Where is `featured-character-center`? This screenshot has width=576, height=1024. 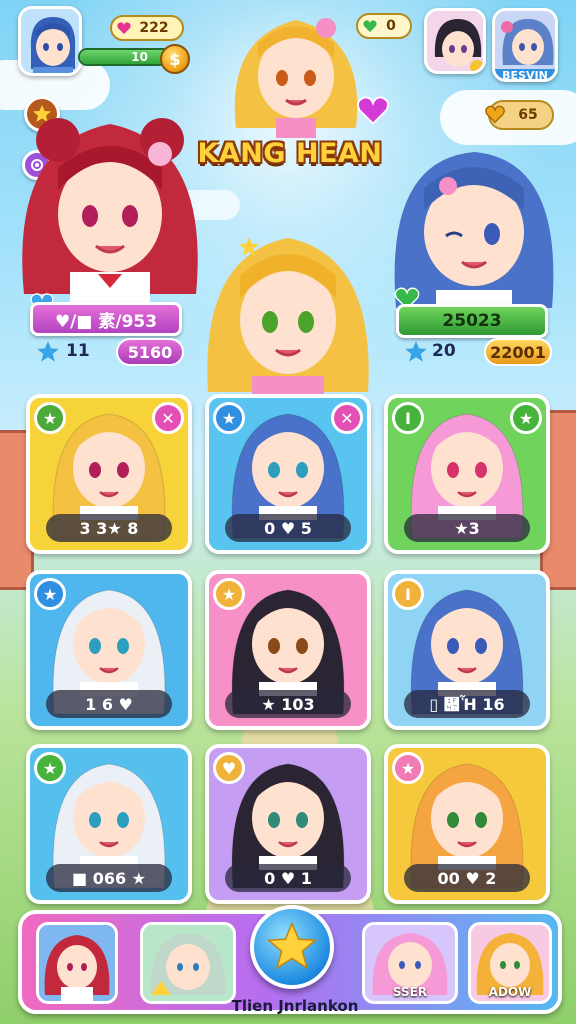 featured-character-center is located at coordinates (288, 305).